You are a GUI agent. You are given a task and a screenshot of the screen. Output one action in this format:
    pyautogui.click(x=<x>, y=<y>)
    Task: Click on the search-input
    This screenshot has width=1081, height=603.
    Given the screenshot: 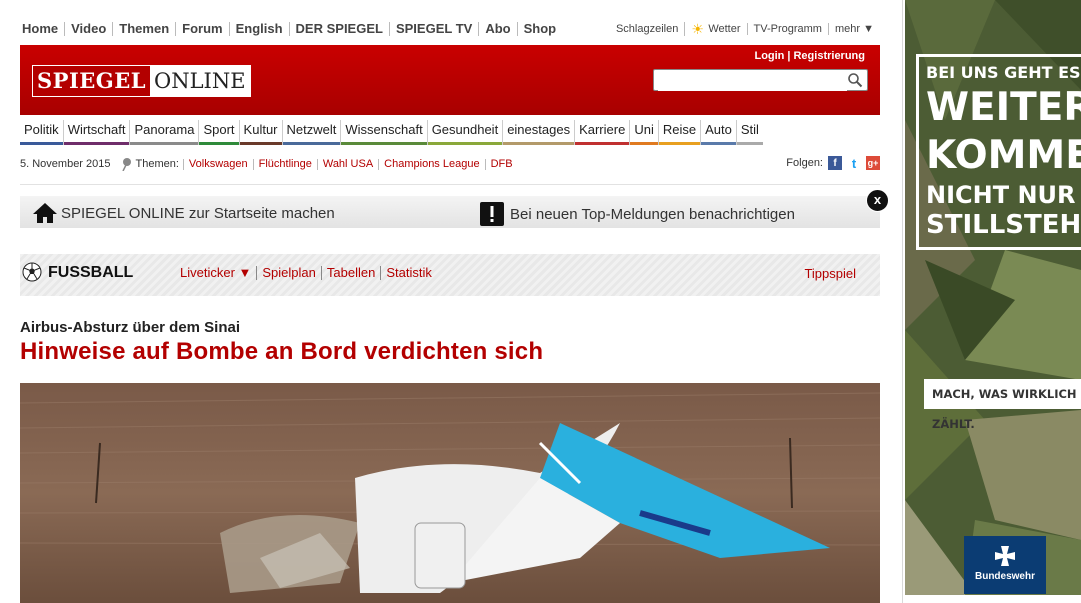 What is the action you would take?
    pyautogui.click(x=752, y=81)
    